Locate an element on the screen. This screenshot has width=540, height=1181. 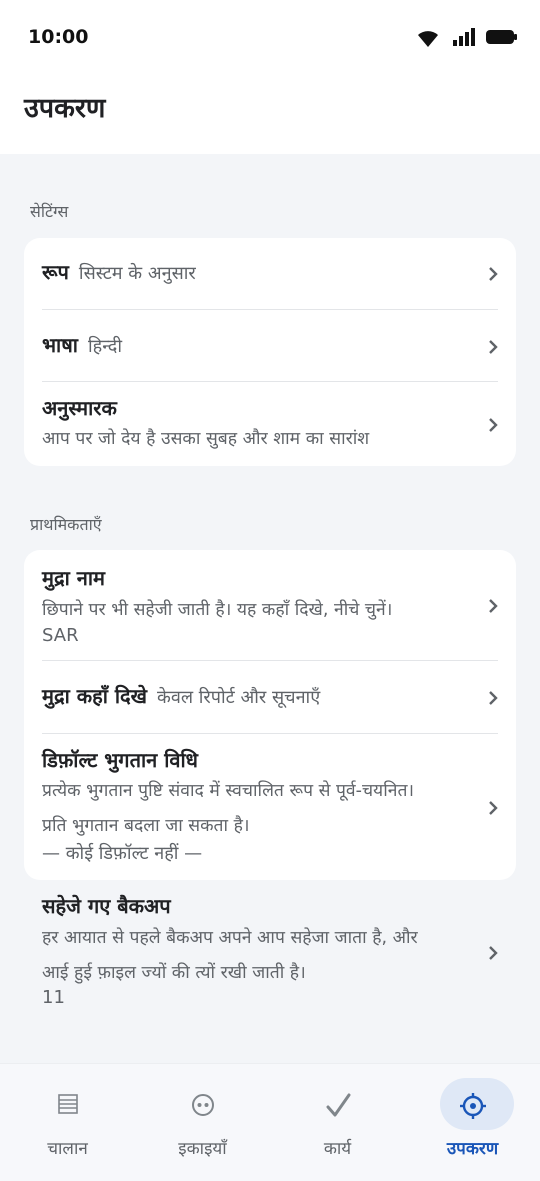
currency-display-value: केवल रिपोर्ट और सूचनाएँ is located at coordinates (239, 697).